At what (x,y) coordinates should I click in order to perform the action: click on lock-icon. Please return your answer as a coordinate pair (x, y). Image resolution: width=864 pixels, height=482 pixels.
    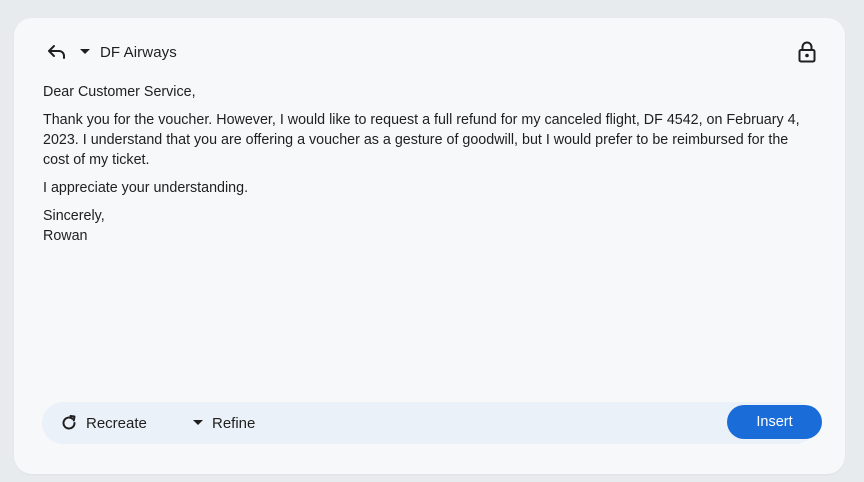
    Looking at the image, I should click on (807, 52).